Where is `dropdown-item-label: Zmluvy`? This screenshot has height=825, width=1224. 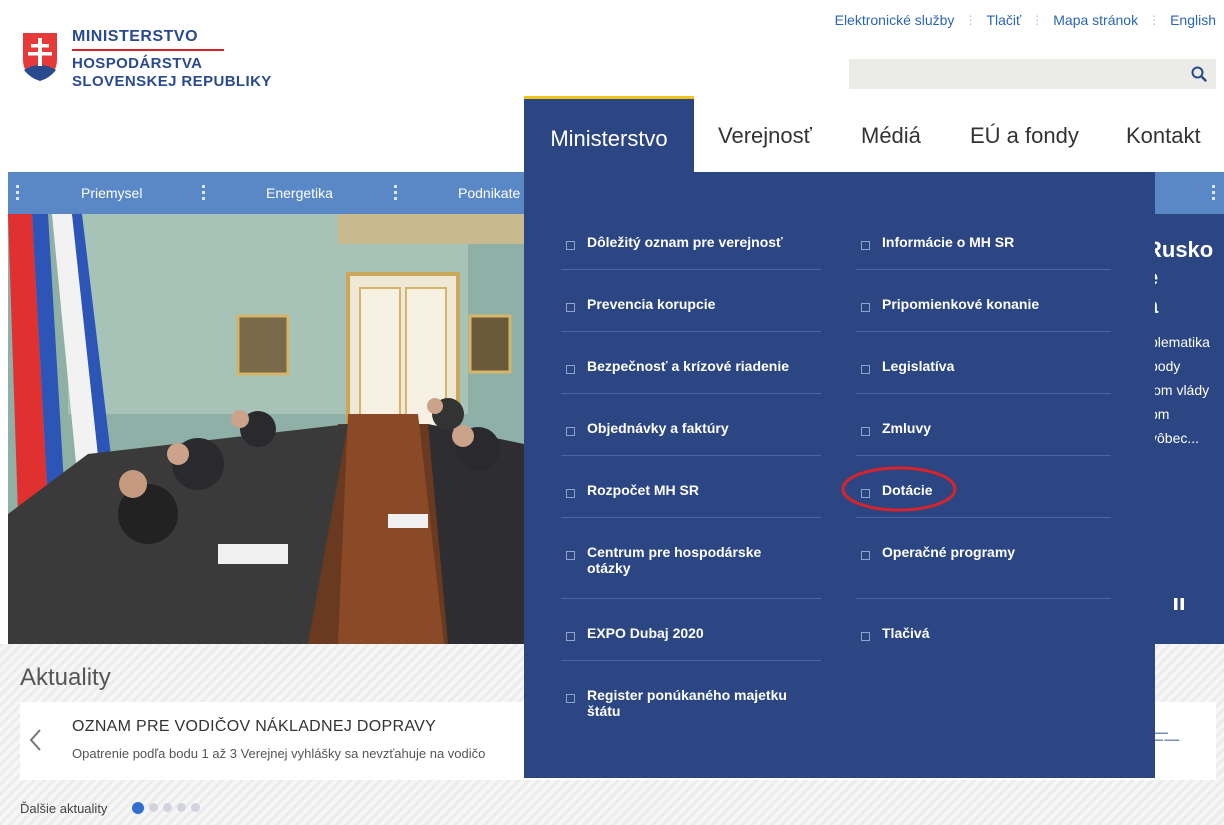
dropdown-item-label: Zmluvy is located at coordinates (992, 428).